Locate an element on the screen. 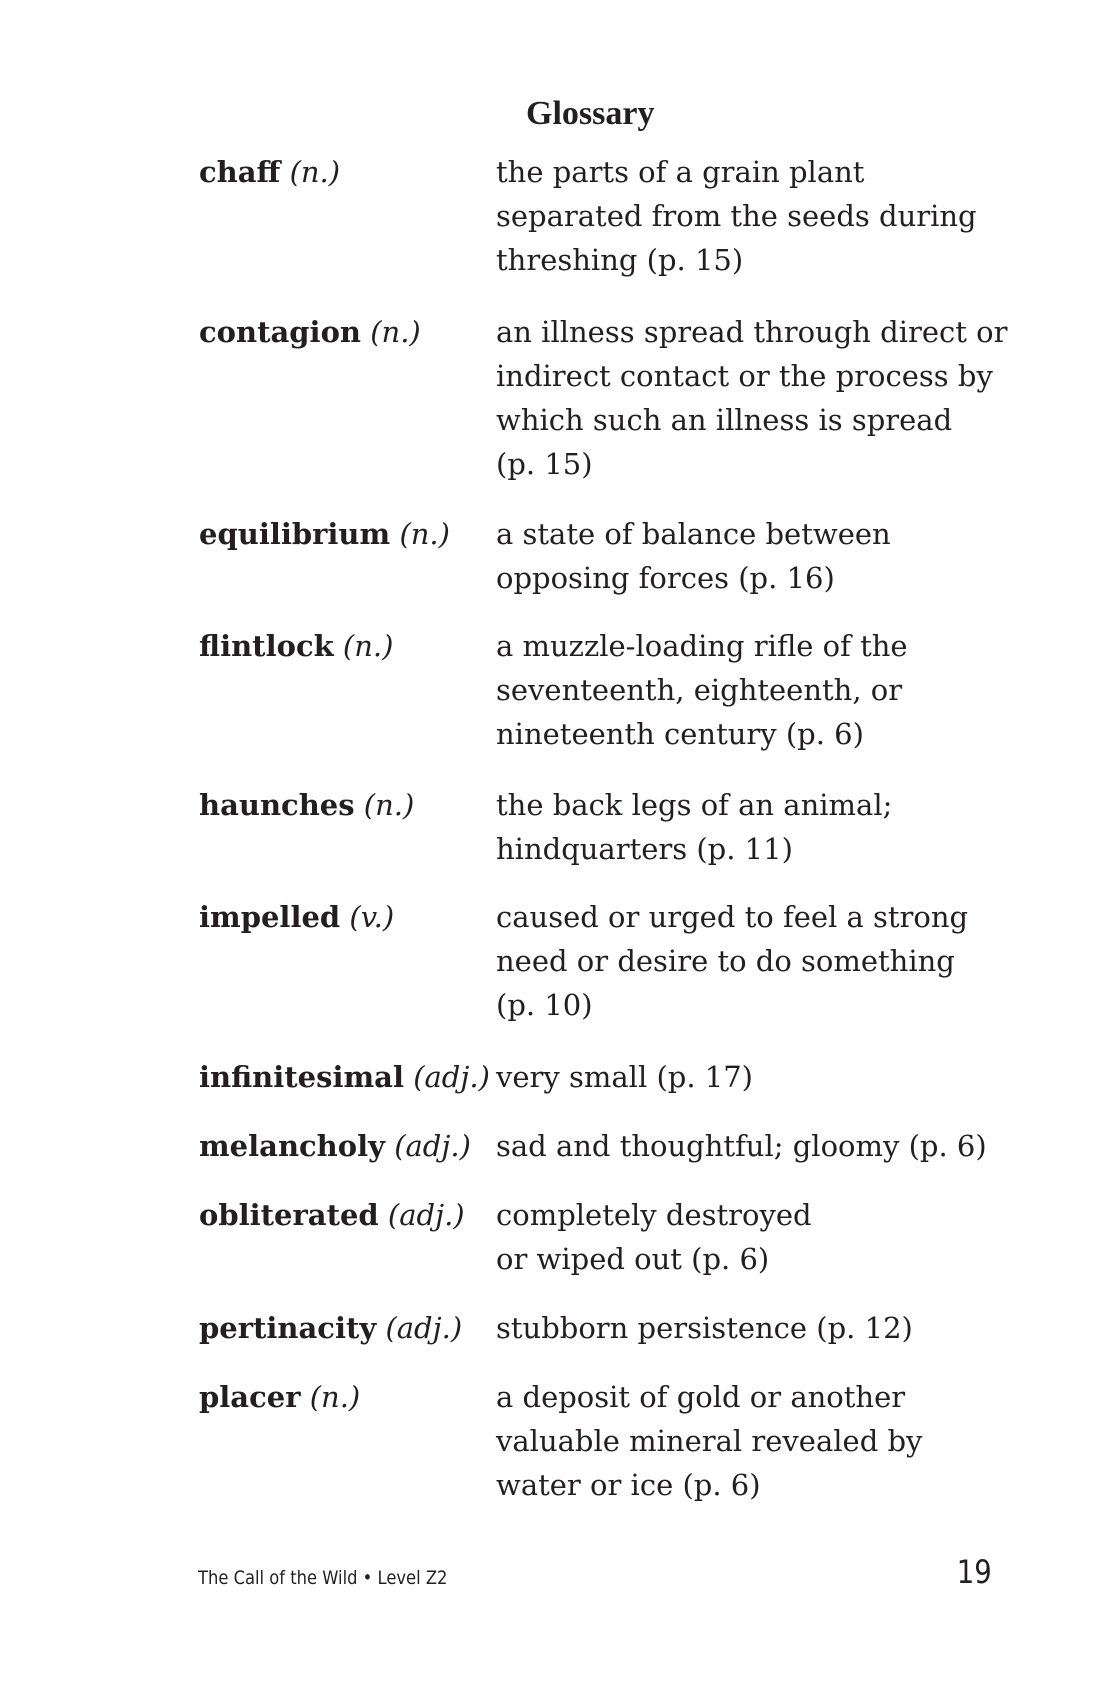  definition-line: nineteenth century (p. 6) is located at coordinates (680, 734).